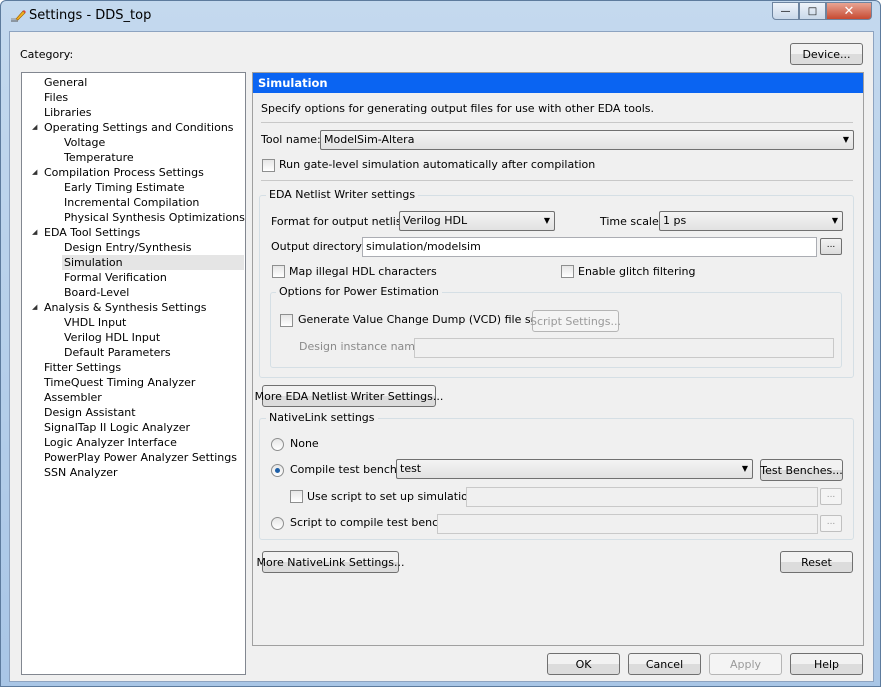 The image size is (881, 687). Describe the element at coordinates (130, 202) in the screenshot. I see `tree-item: Incremental Compilation` at that location.